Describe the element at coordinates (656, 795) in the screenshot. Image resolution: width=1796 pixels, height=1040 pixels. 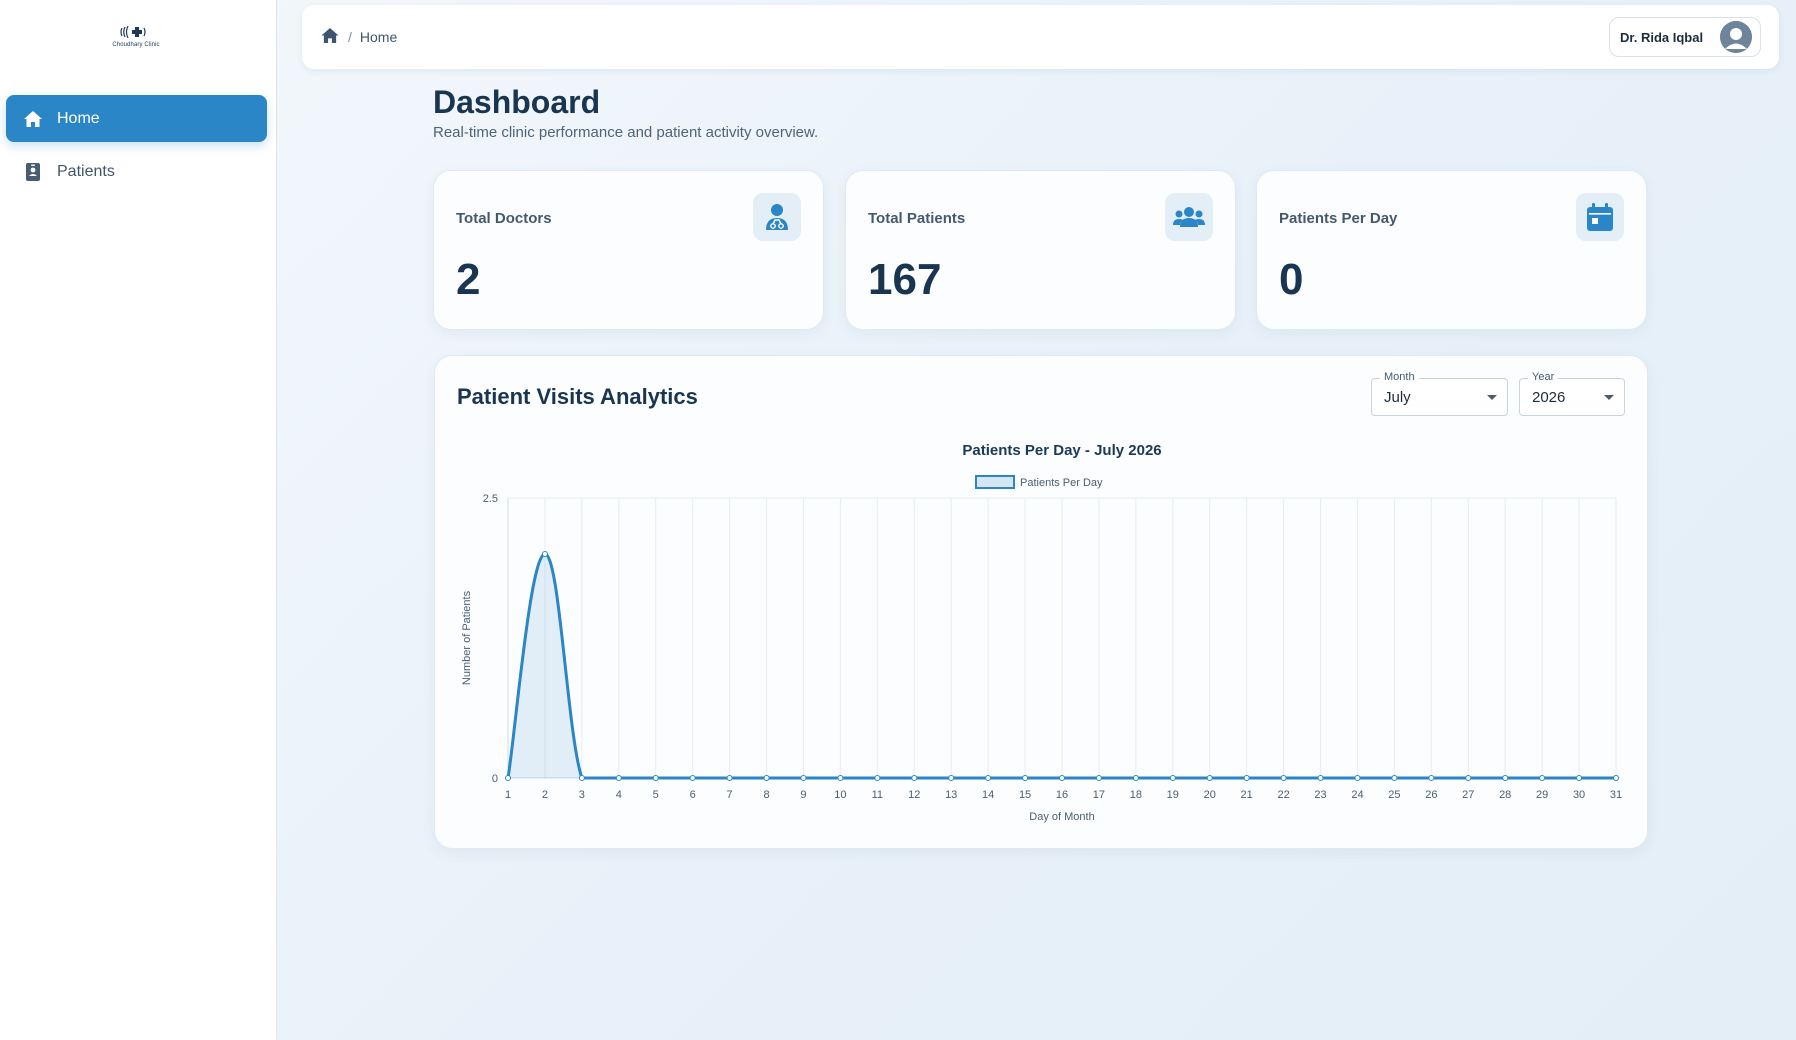
I see `x-tick-label: 5` at that location.